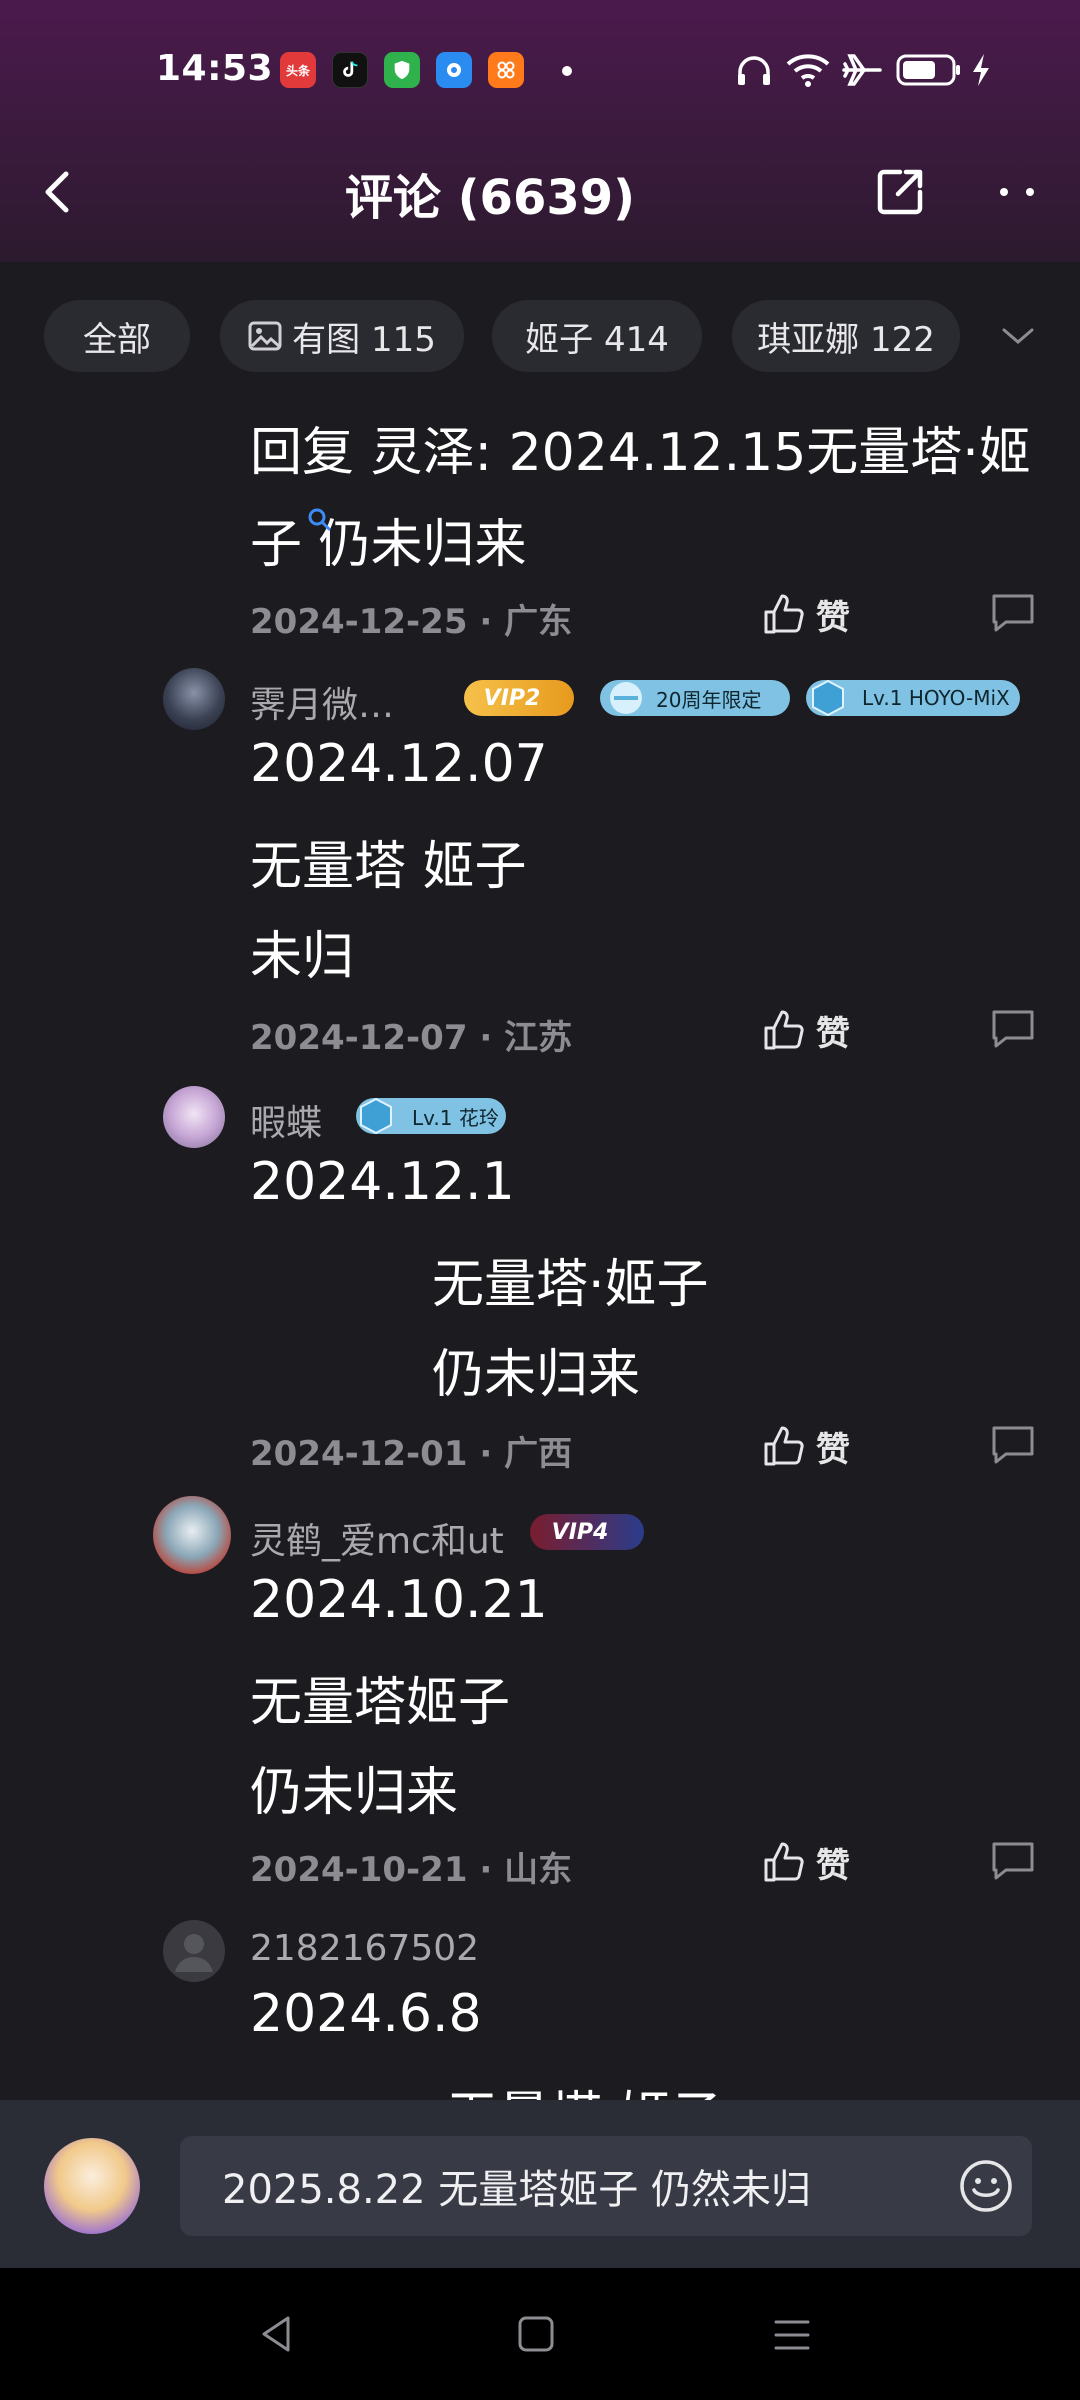 The width and height of the screenshot is (1080, 2400). I want to click on header: 14:53 头条 评论 (6639), so click(540, 131).